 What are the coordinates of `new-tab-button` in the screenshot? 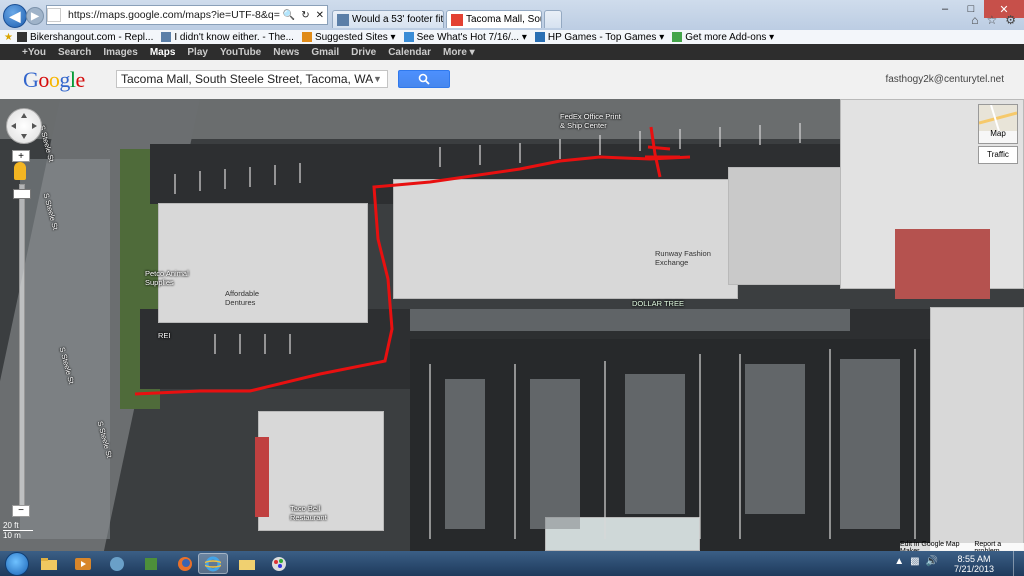 It's located at (553, 19).